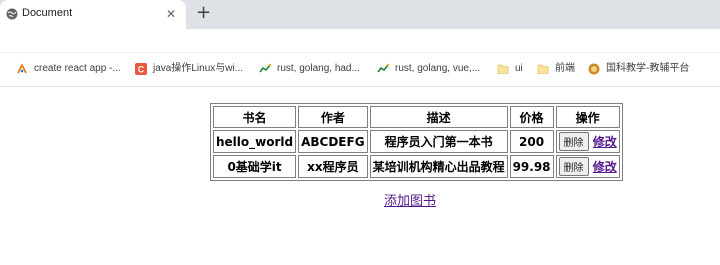 This screenshot has width=720, height=265. What do you see at coordinates (93, 14) in the screenshot?
I see `tab-document: Document ✕` at bounding box center [93, 14].